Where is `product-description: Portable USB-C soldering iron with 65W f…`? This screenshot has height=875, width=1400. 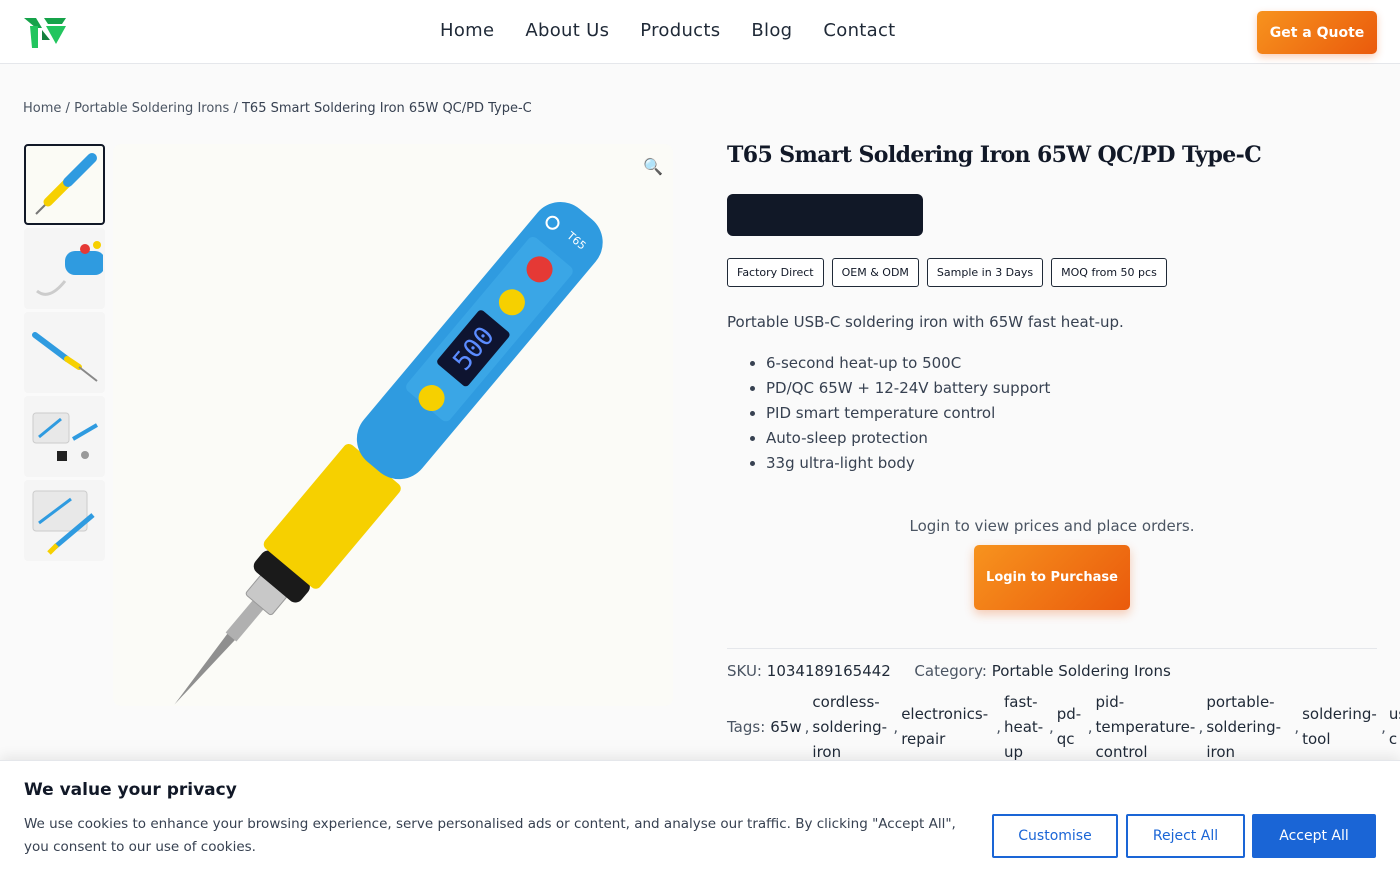 product-description: Portable USB-C soldering iron with 65W f… is located at coordinates (925, 322).